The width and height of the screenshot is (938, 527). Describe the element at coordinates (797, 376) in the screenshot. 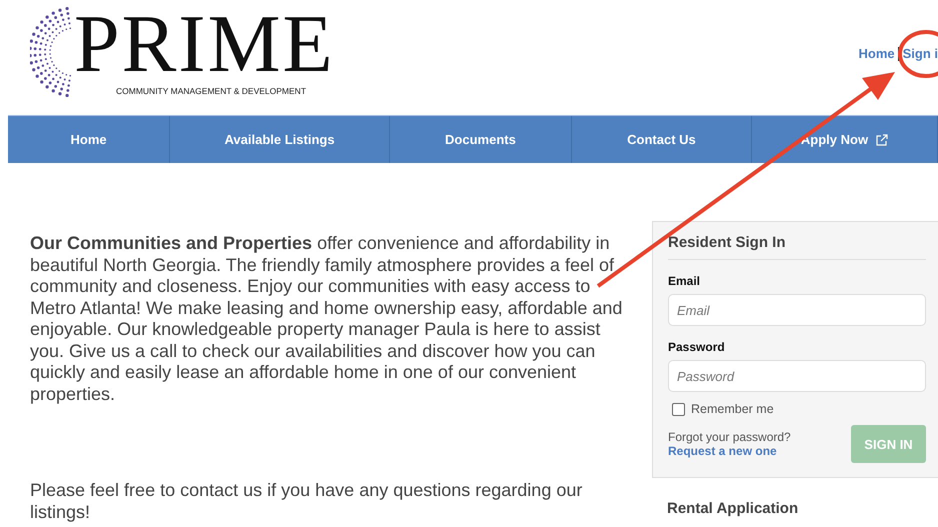

I see `input-field: Password` at that location.